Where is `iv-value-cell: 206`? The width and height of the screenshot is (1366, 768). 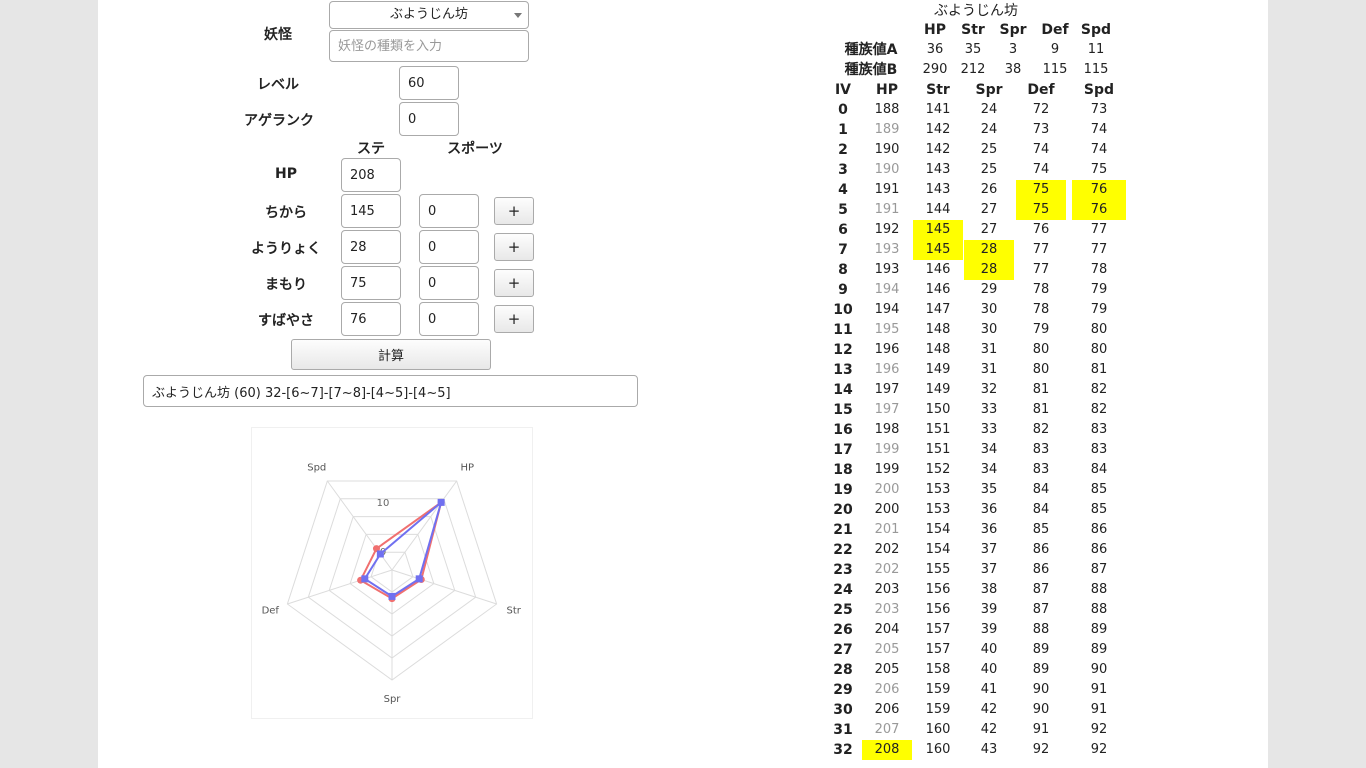
iv-value-cell: 206 is located at coordinates (887, 689).